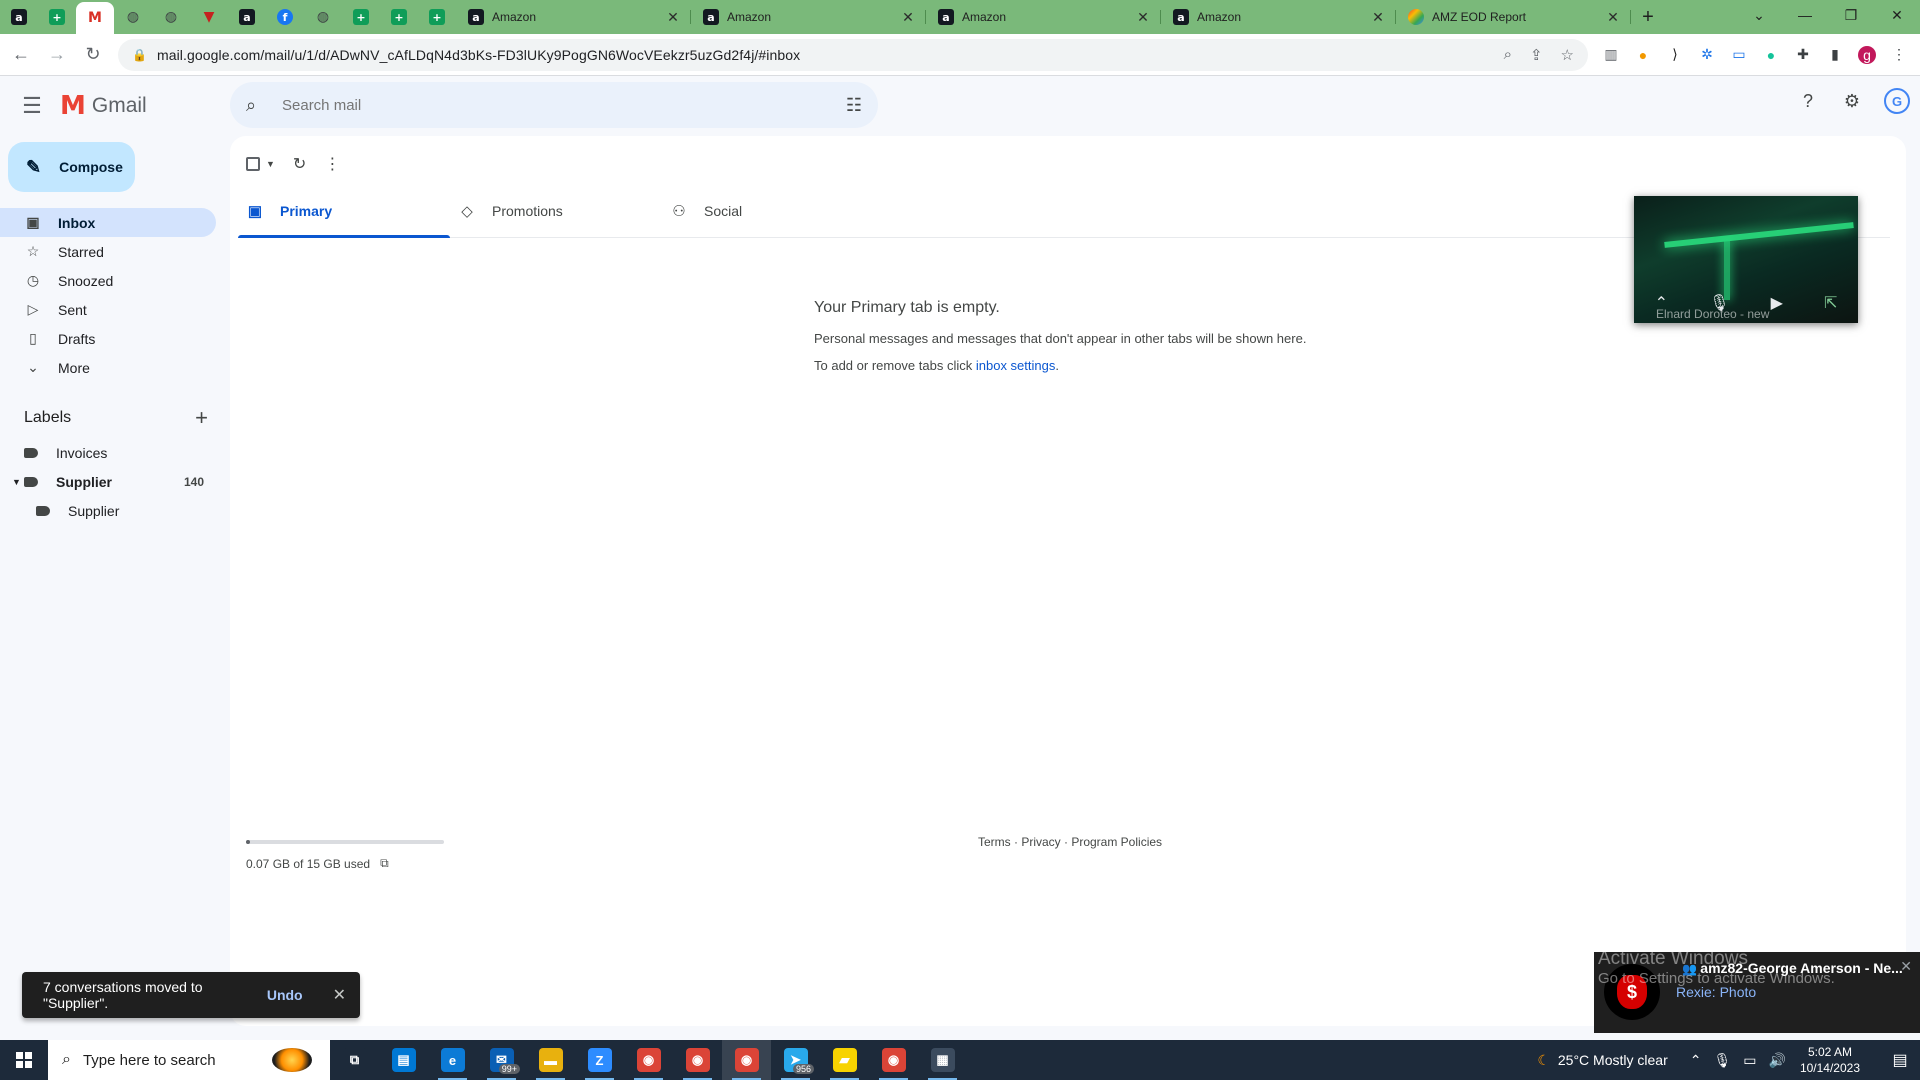 The image size is (1920, 1080). What do you see at coordinates (1852, 101) in the screenshot?
I see `settings-gear-icon: ⚙` at bounding box center [1852, 101].